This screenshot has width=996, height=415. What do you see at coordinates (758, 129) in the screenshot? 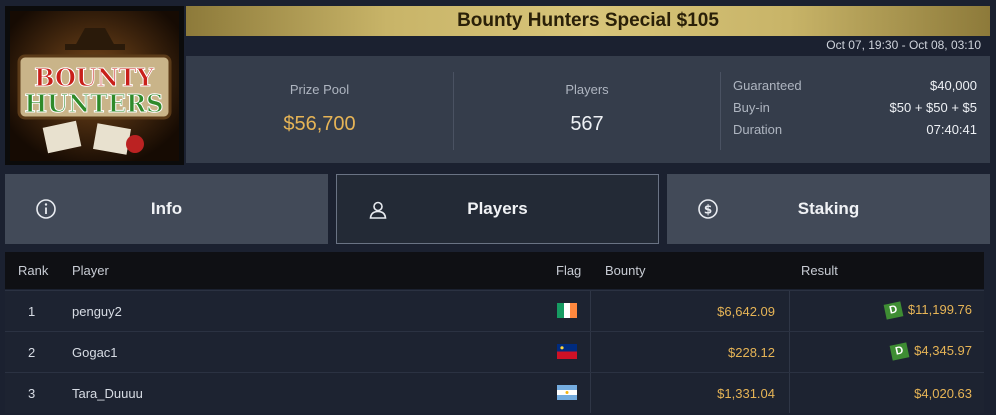
I see `duration-label: Duration` at bounding box center [758, 129].